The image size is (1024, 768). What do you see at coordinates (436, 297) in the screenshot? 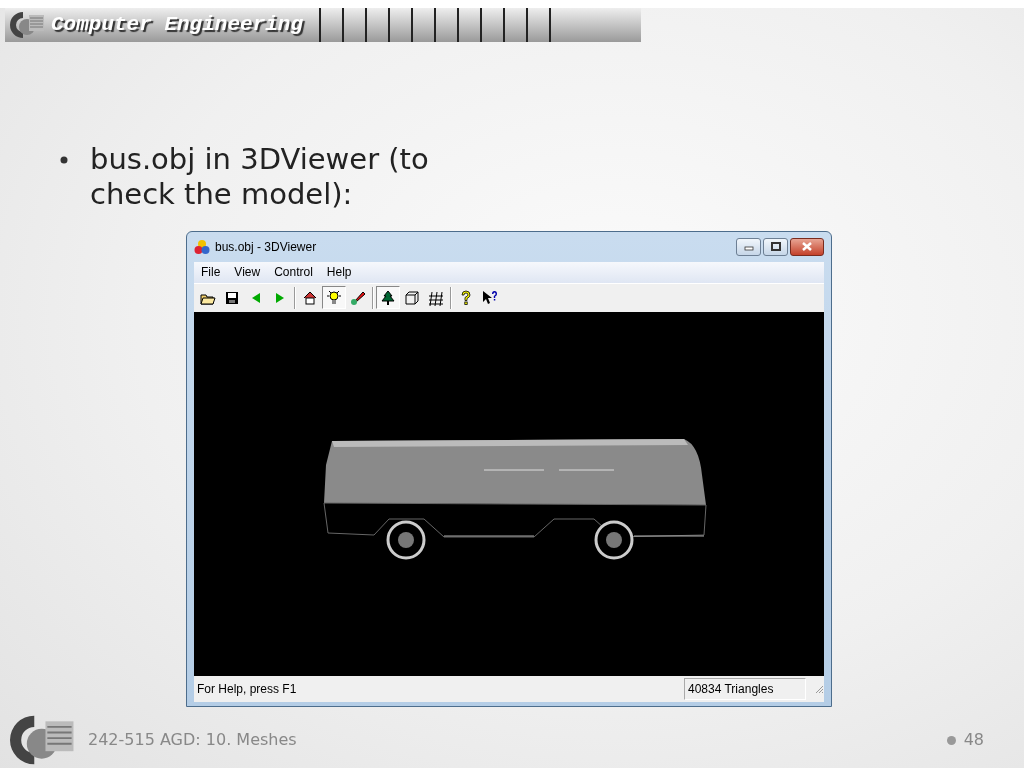
I see `grid-icon` at bounding box center [436, 297].